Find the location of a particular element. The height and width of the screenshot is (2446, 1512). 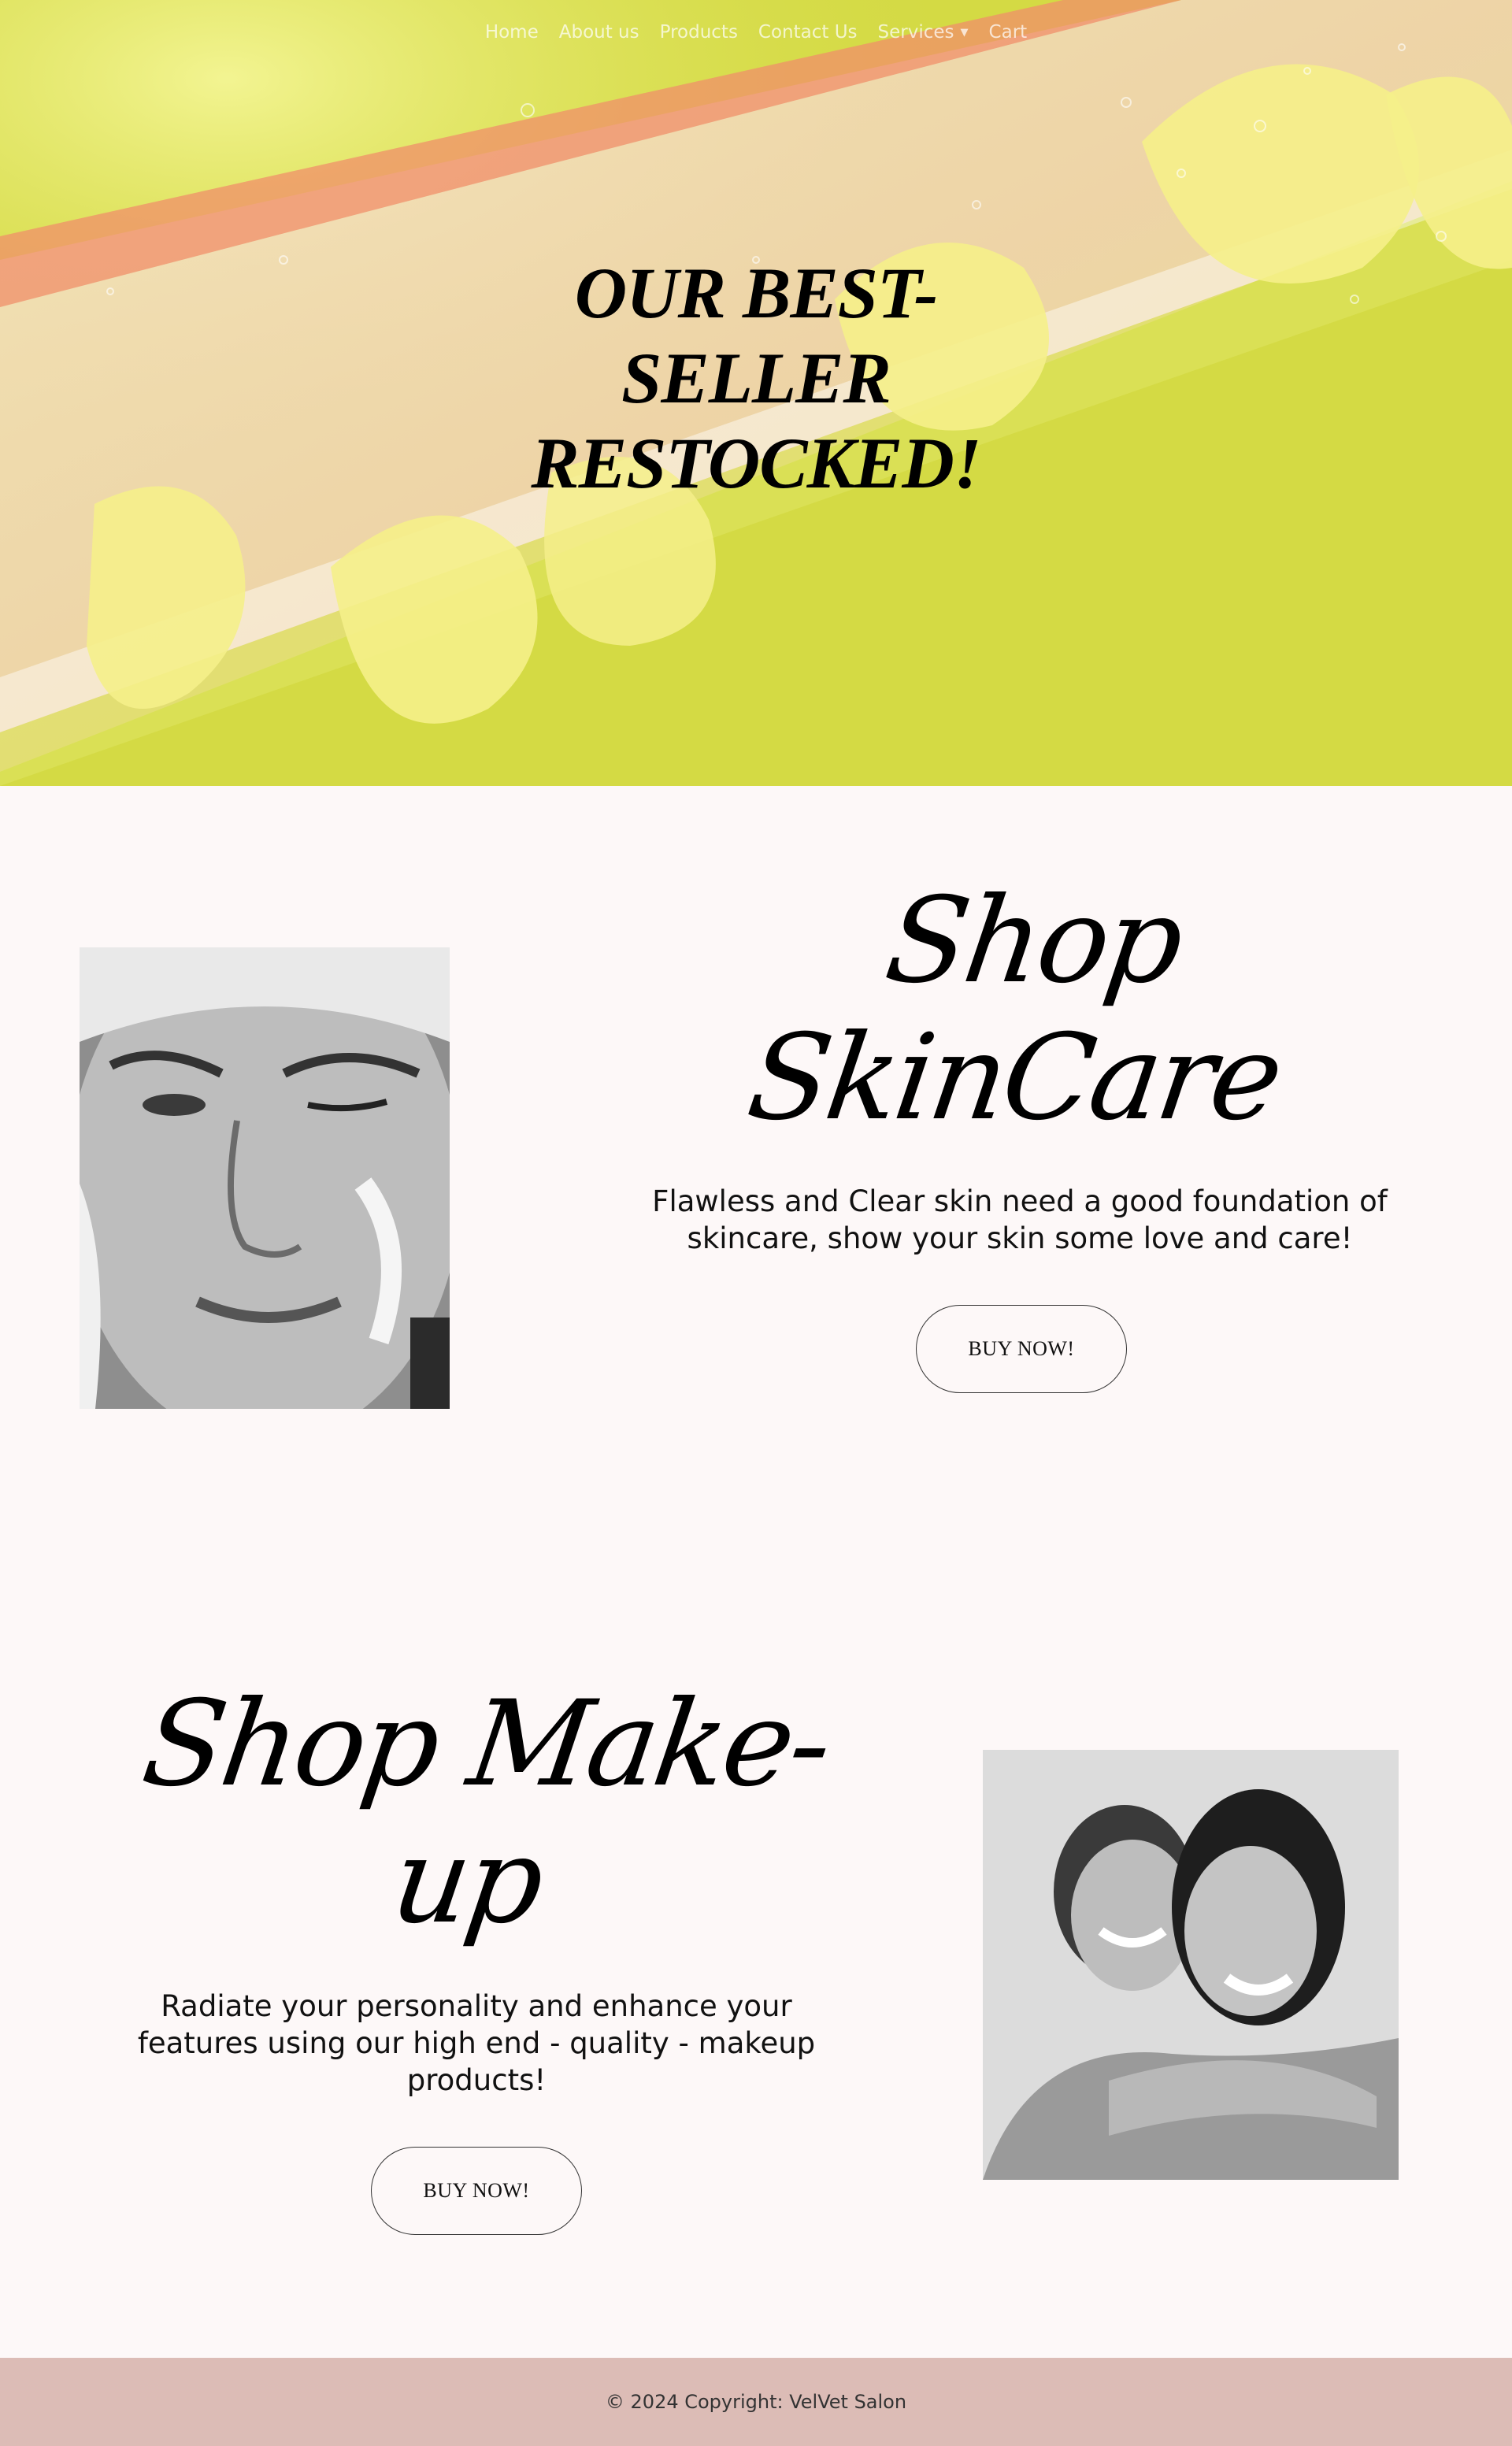

makeup-photo is located at coordinates (1191, 1965).